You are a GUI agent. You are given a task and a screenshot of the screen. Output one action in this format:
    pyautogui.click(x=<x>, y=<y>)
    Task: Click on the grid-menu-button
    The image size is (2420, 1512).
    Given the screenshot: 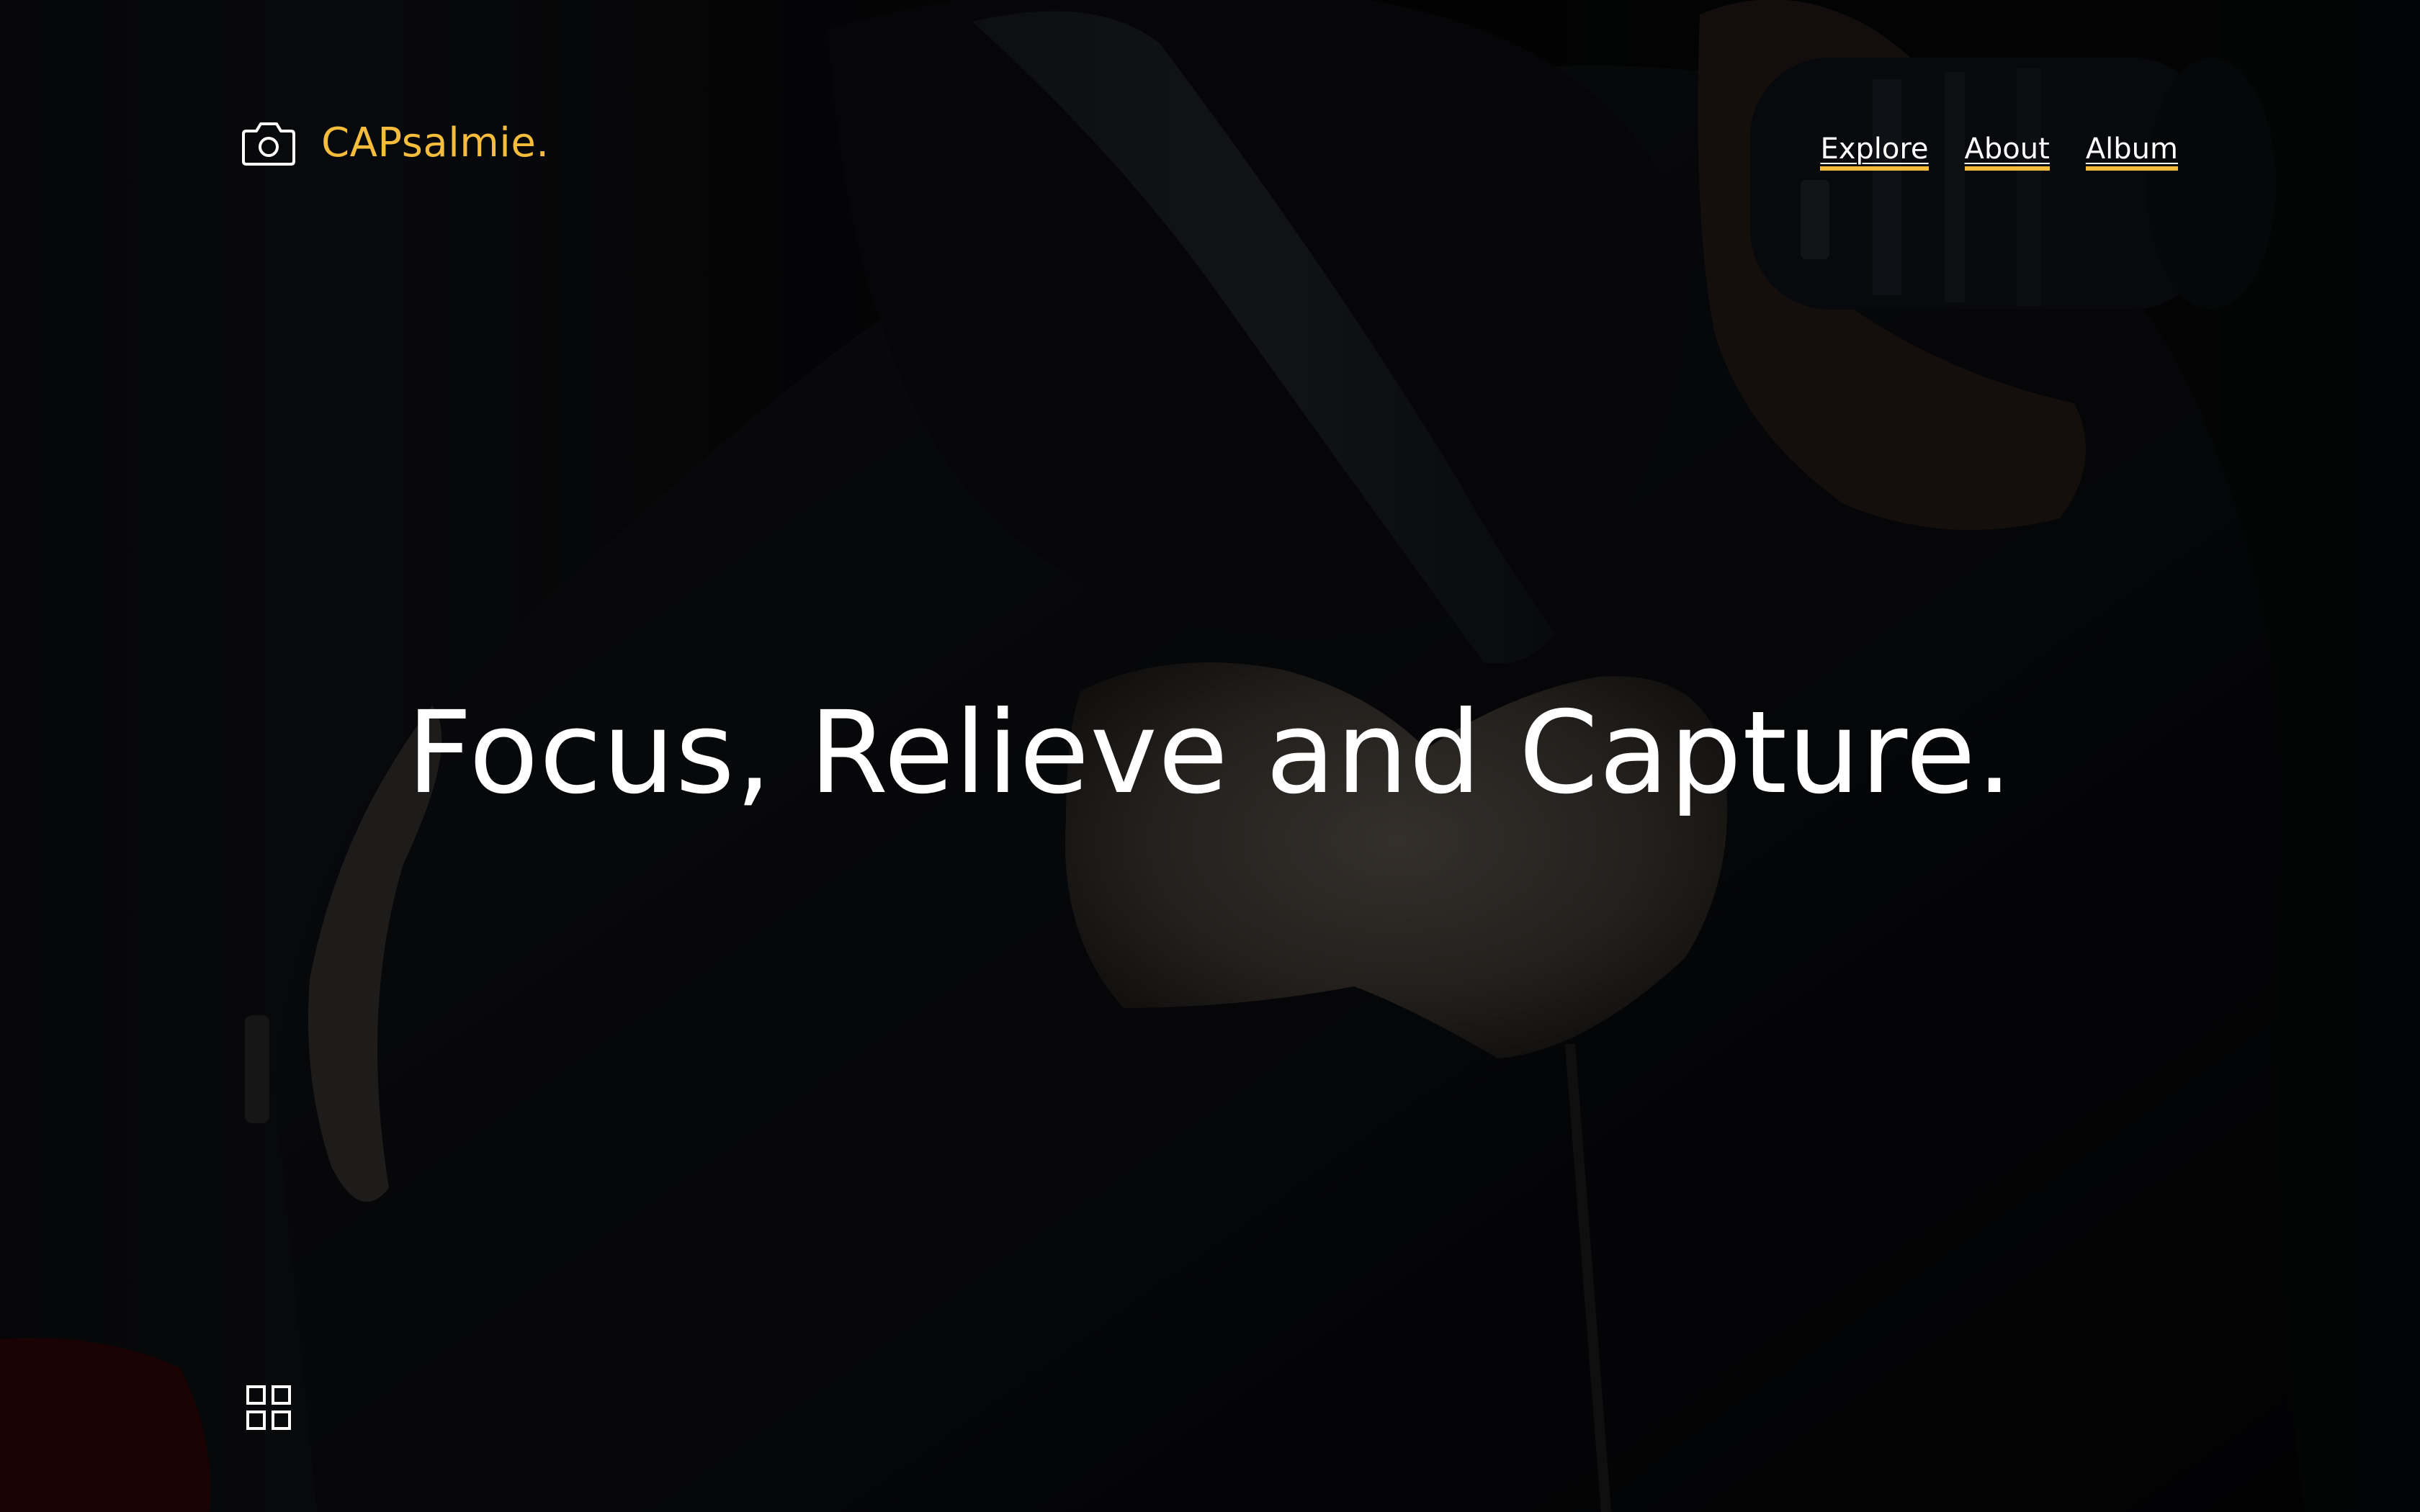 What is the action you would take?
    pyautogui.click(x=268, y=1407)
    